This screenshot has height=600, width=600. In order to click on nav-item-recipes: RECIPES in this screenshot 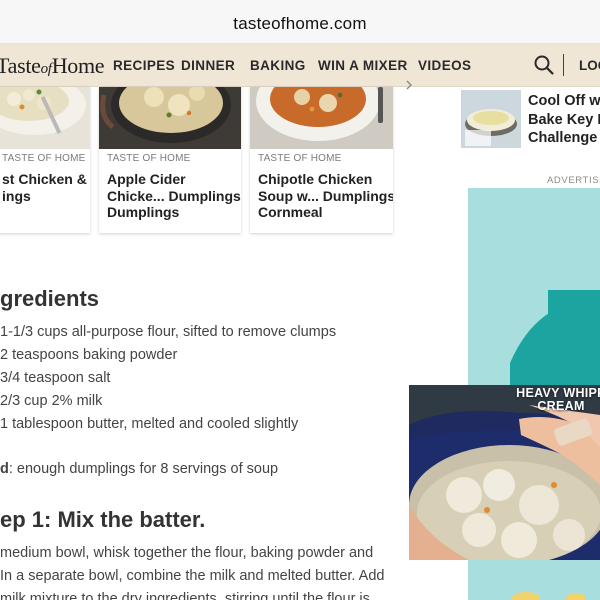, I will do `click(144, 65)`.